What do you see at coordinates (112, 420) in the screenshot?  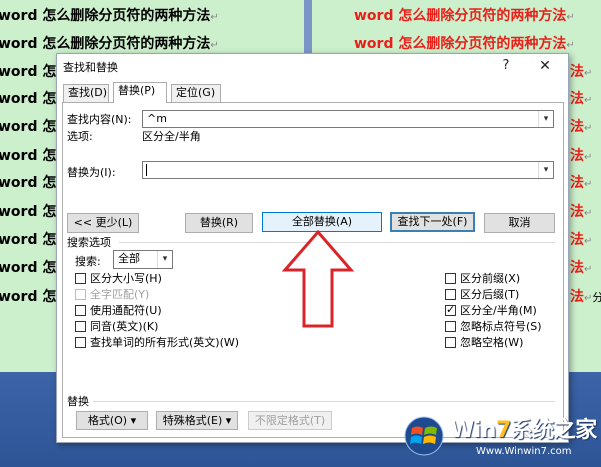 I see `format-button: 格式(O) ▾` at bounding box center [112, 420].